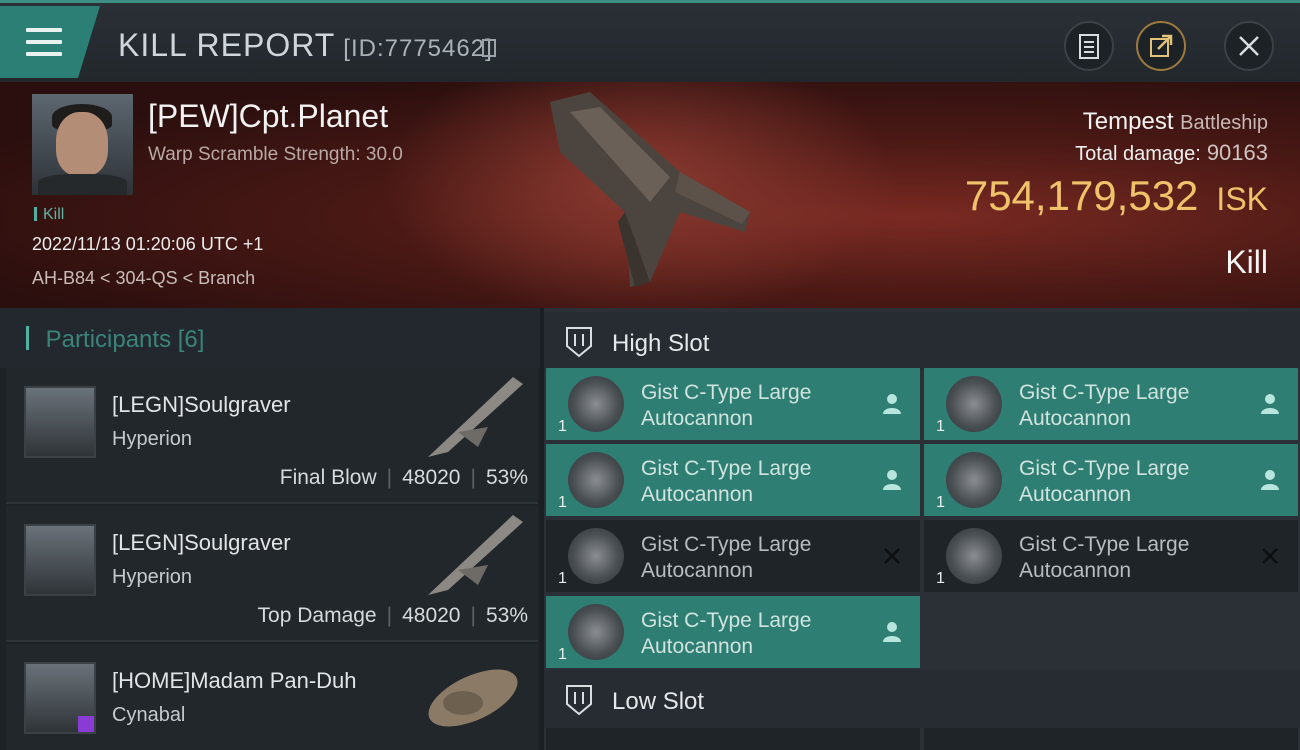  I want to click on close-button, so click(1249, 46).